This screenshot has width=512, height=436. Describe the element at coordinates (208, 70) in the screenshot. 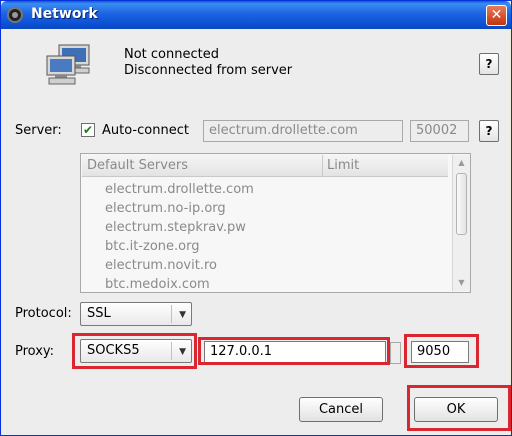

I see `status-line-2: Disconnected from server` at that location.